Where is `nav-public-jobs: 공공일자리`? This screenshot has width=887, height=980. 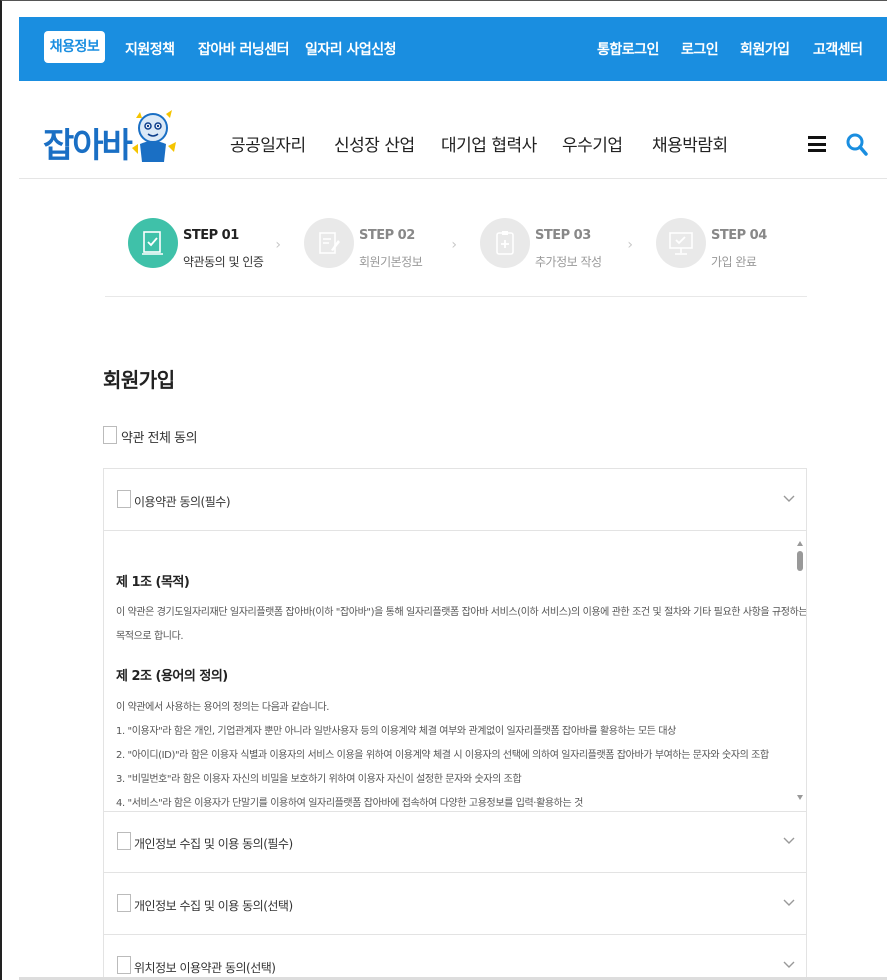 nav-public-jobs: 공공일자리 is located at coordinates (268, 143).